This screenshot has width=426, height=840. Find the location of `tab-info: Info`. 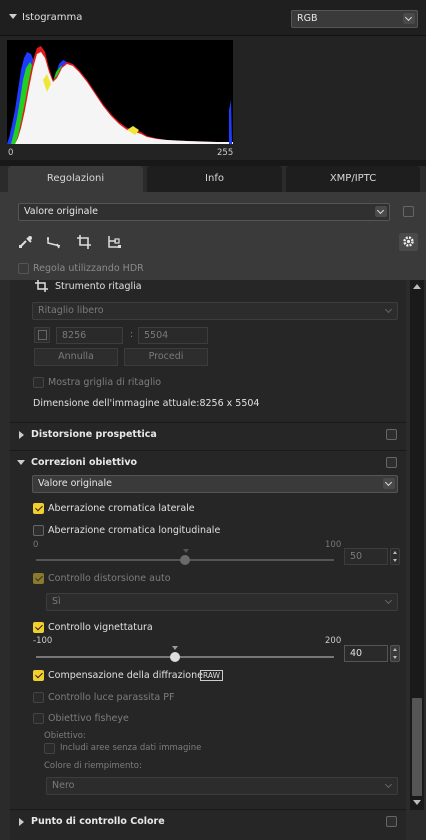

tab-info: Info is located at coordinates (214, 179).